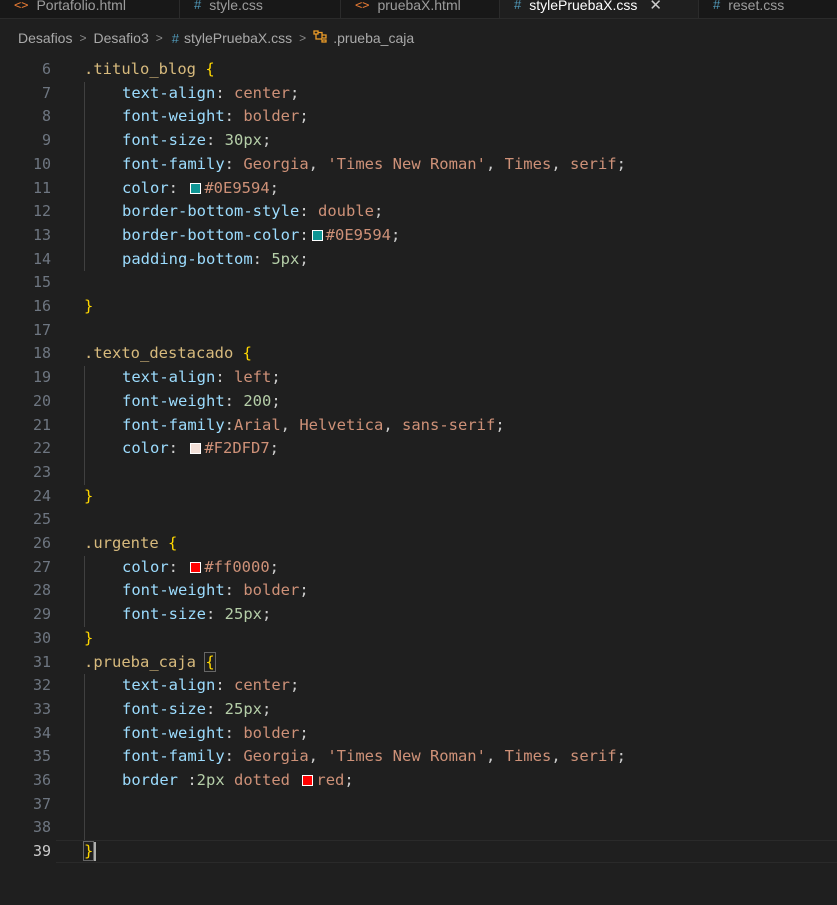 This screenshot has height=905, width=837. I want to click on code-line: 29 font-size: 25px;, so click(418, 615).